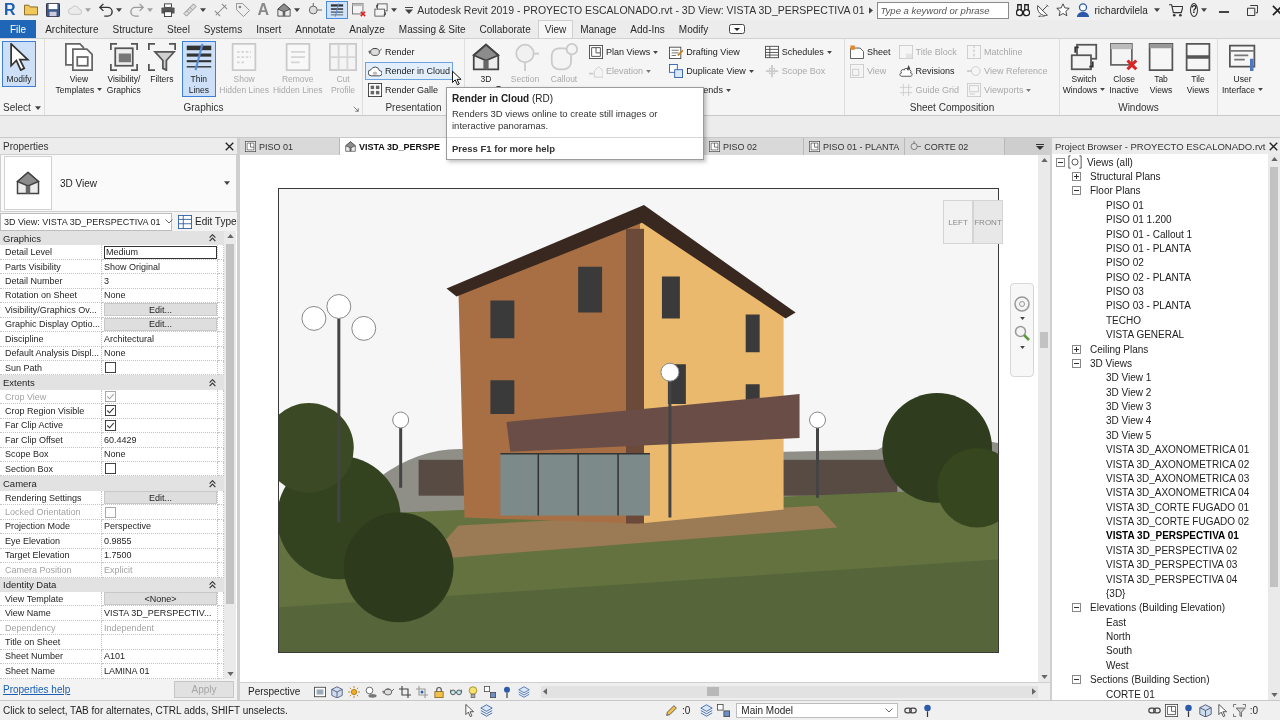 The image size is (1280, 720). I want to click on tree-item: Floor Plans, so click(1115, 191).